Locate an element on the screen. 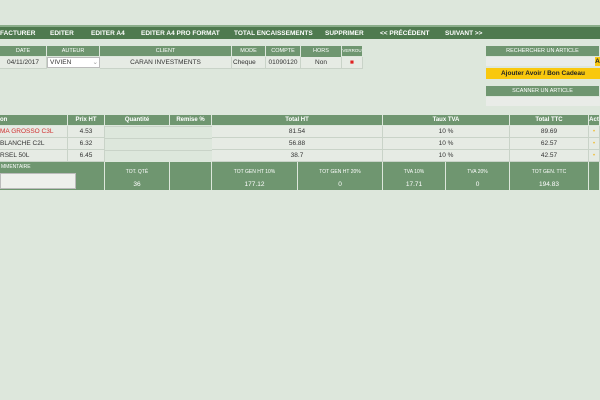  tot-qte: TOT. QTÉ 36 is located at coordinates (137, 176).